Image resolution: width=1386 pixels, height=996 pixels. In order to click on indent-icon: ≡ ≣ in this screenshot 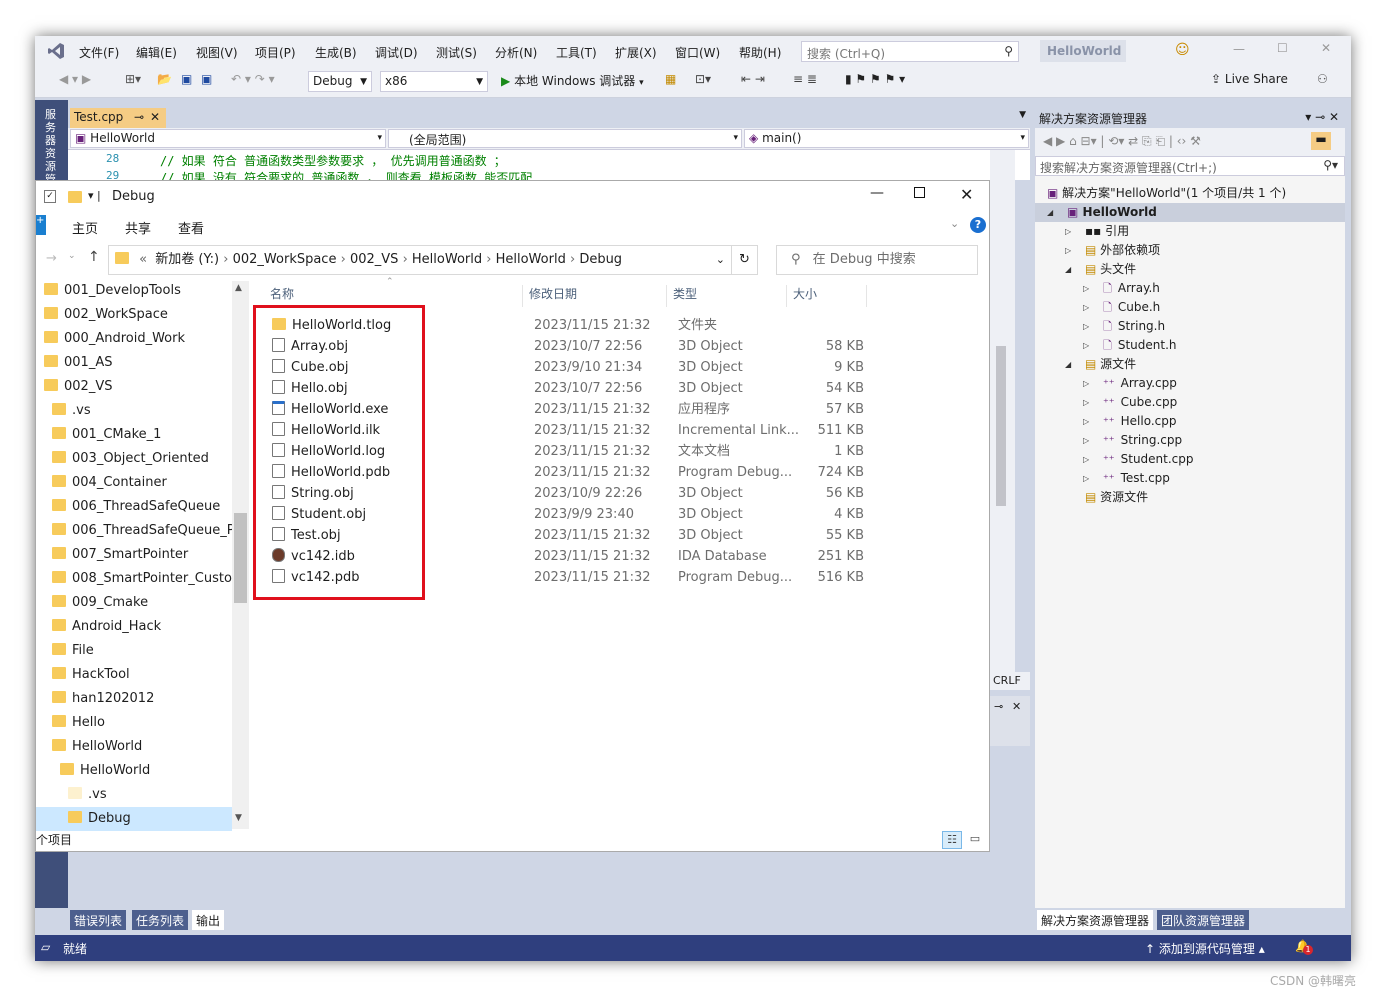, I will do `click(805, 82)`.